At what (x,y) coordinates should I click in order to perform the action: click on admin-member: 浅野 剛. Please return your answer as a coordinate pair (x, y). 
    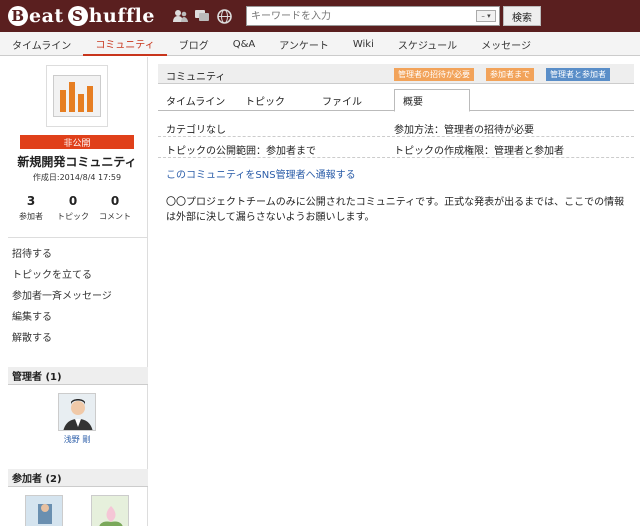
    Looking at the image, I should click on (77, 419).